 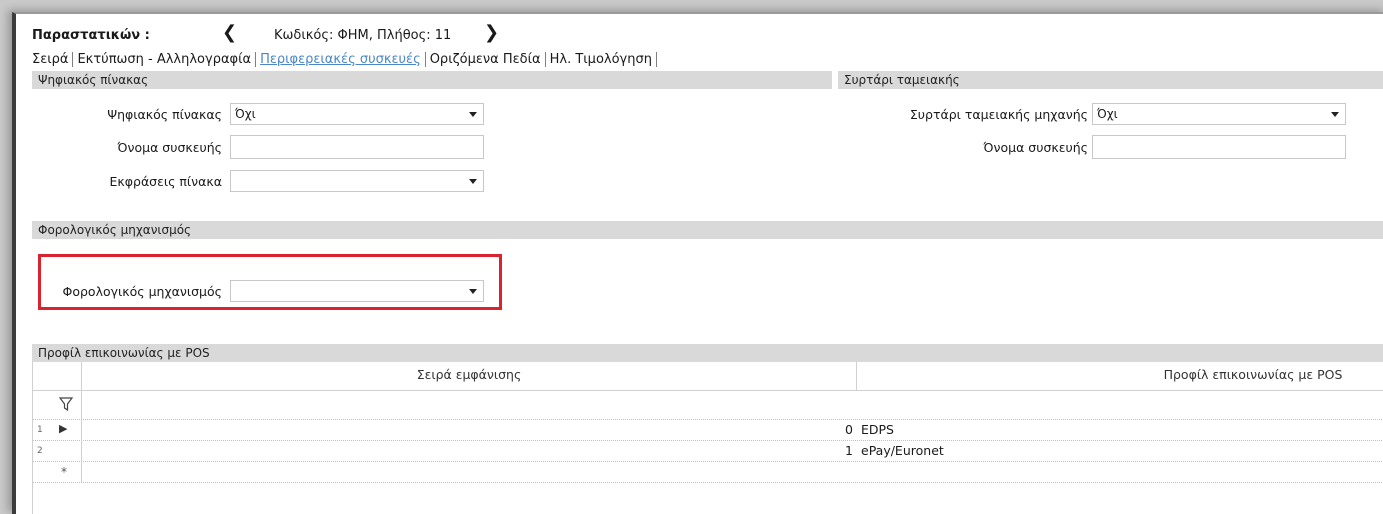 I want to click on digital-board-select: Όχι, so click(x=357, y=114).